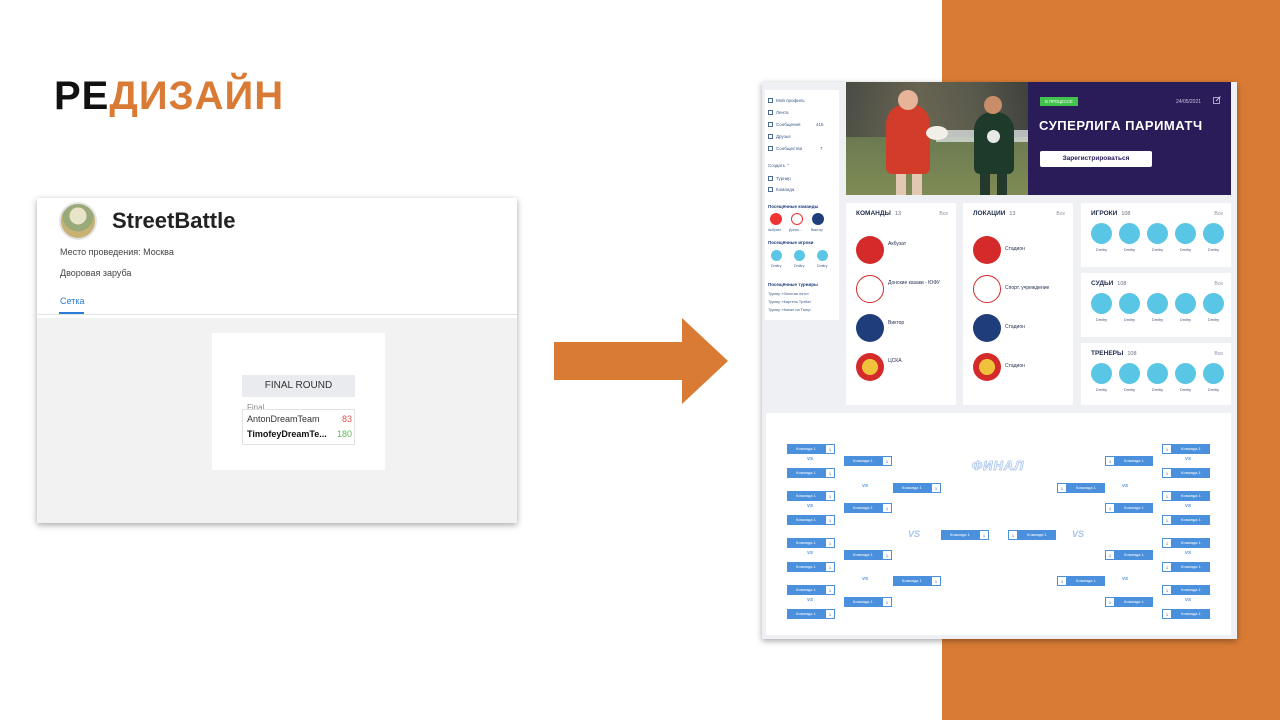 Image resolution: width=1280 pixels, height=720 pixels. What do you see at coordinates (797, 219) in the screenshot?
I see `donskie-logo-icon` at bounding box center [797, 219].